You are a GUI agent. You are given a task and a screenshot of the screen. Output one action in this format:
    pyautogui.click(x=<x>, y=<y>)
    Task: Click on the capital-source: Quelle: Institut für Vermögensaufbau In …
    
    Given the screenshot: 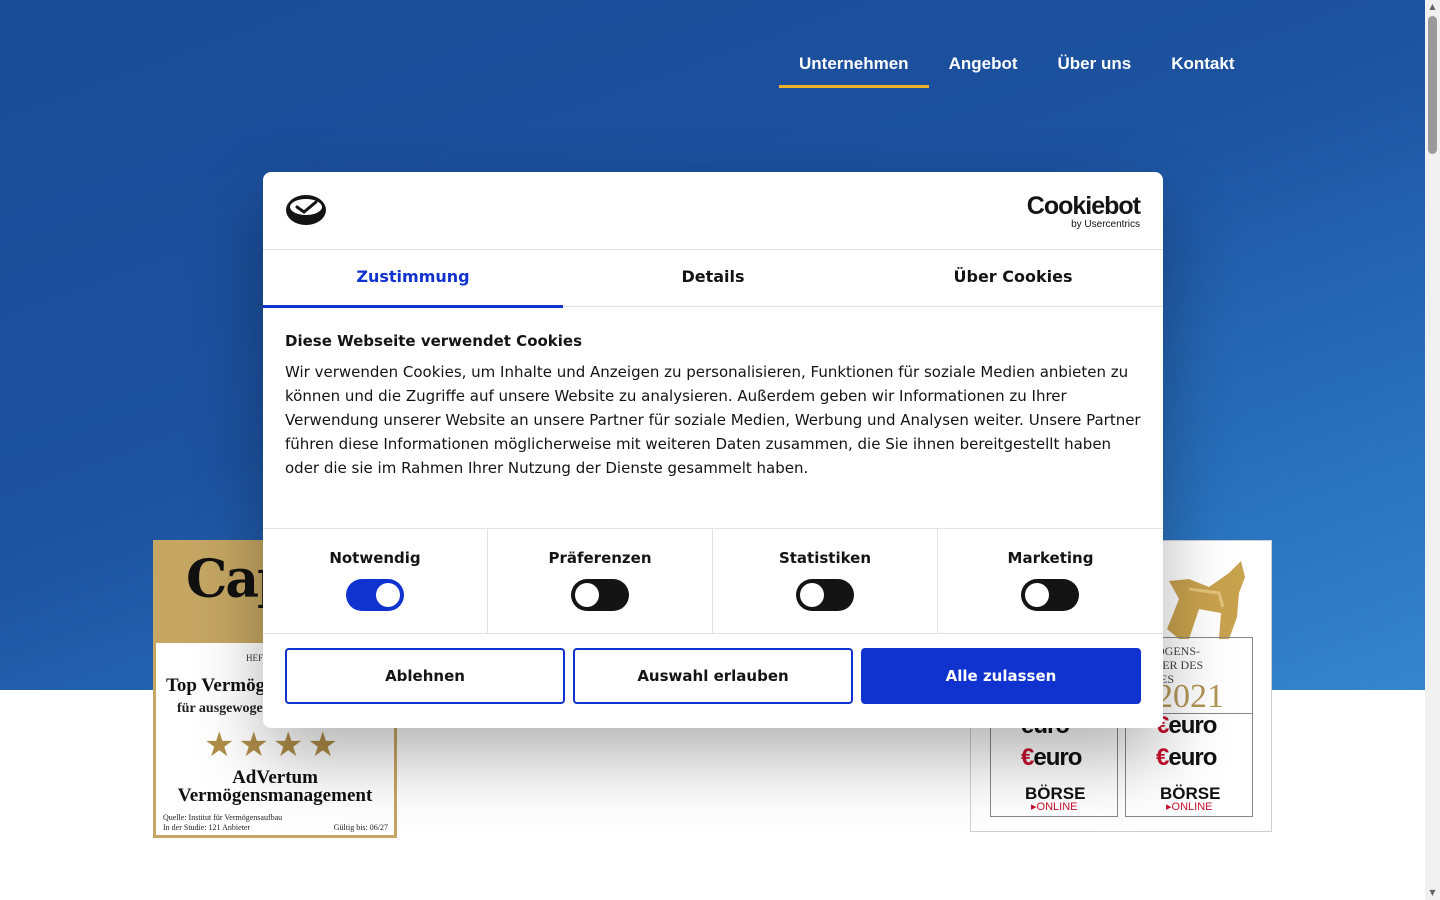 What is the action you would take?
    pyautogui.click(x=222, y=823)
    